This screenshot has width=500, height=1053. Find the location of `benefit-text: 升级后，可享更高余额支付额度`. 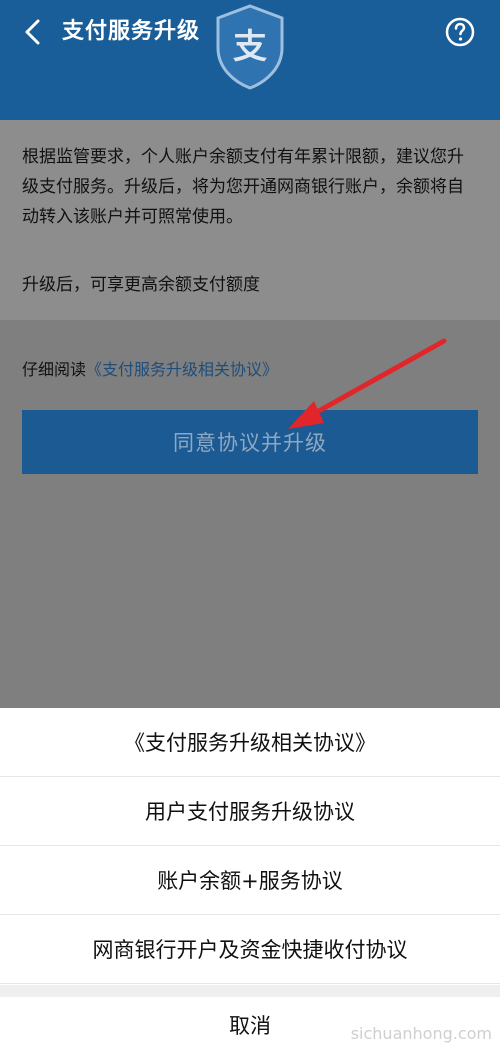

benefit-text: 升级后，可享更高余额支付额度 is located at coordinates (141, 285).